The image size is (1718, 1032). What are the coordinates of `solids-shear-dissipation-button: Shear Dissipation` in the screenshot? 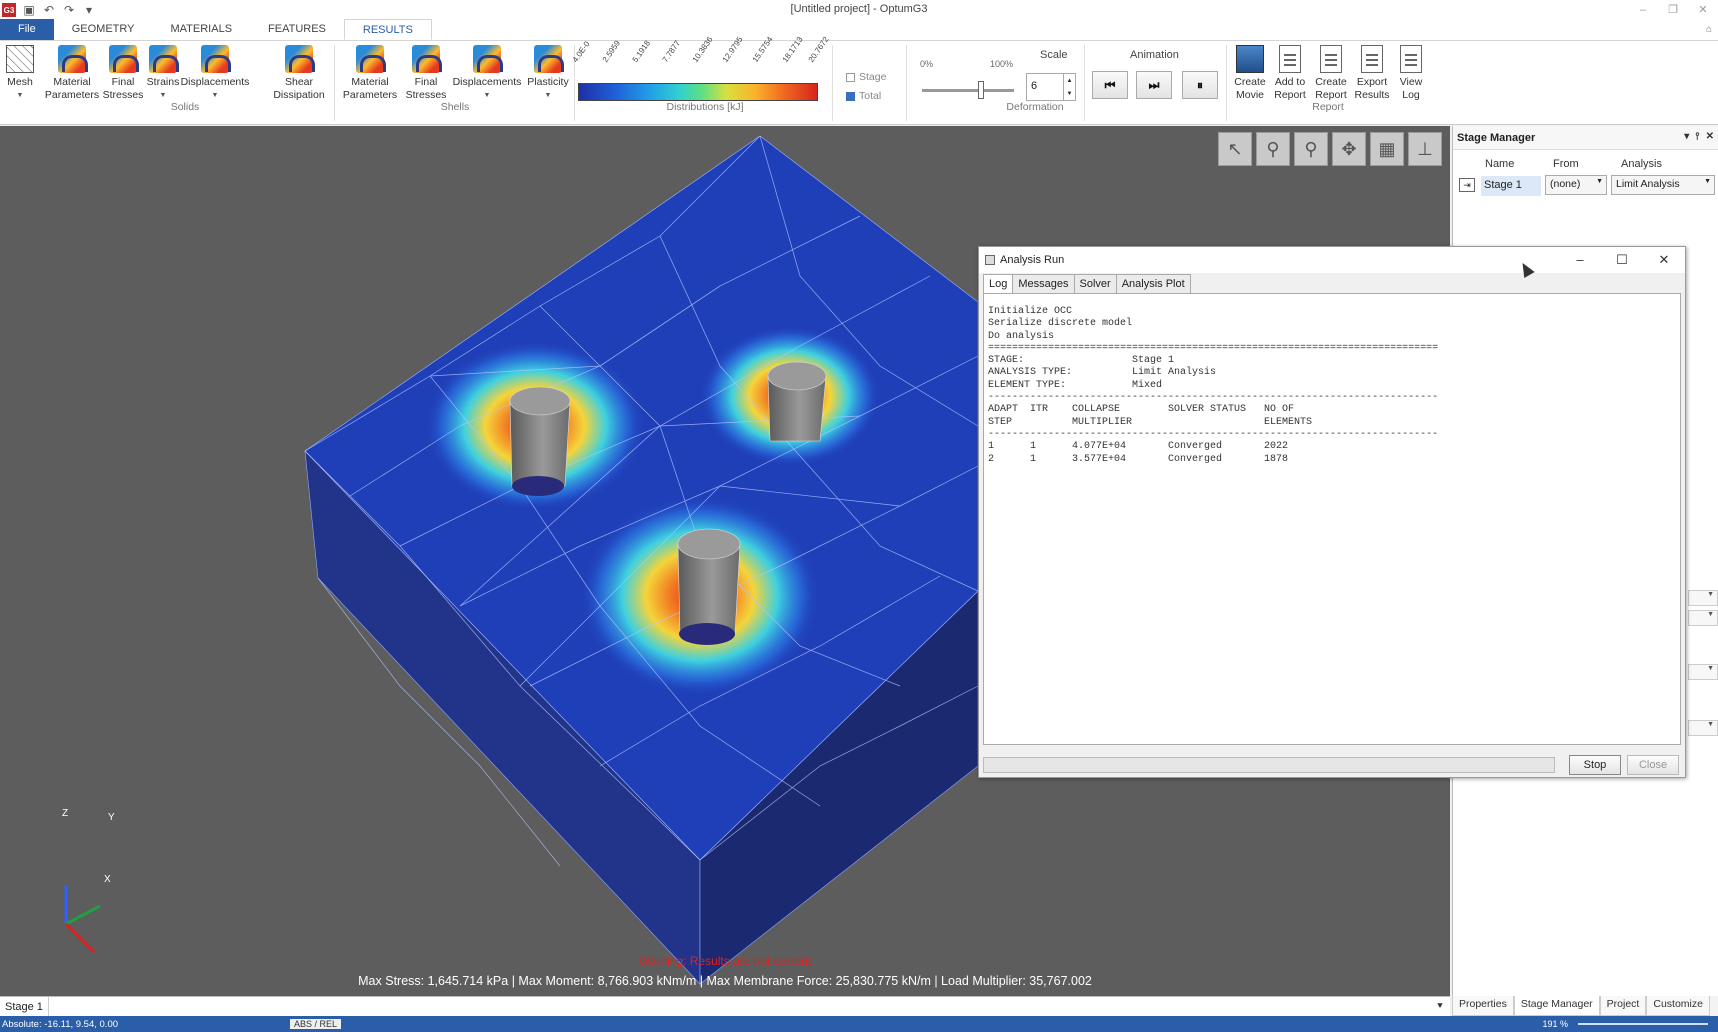 It's located at (299, 73).